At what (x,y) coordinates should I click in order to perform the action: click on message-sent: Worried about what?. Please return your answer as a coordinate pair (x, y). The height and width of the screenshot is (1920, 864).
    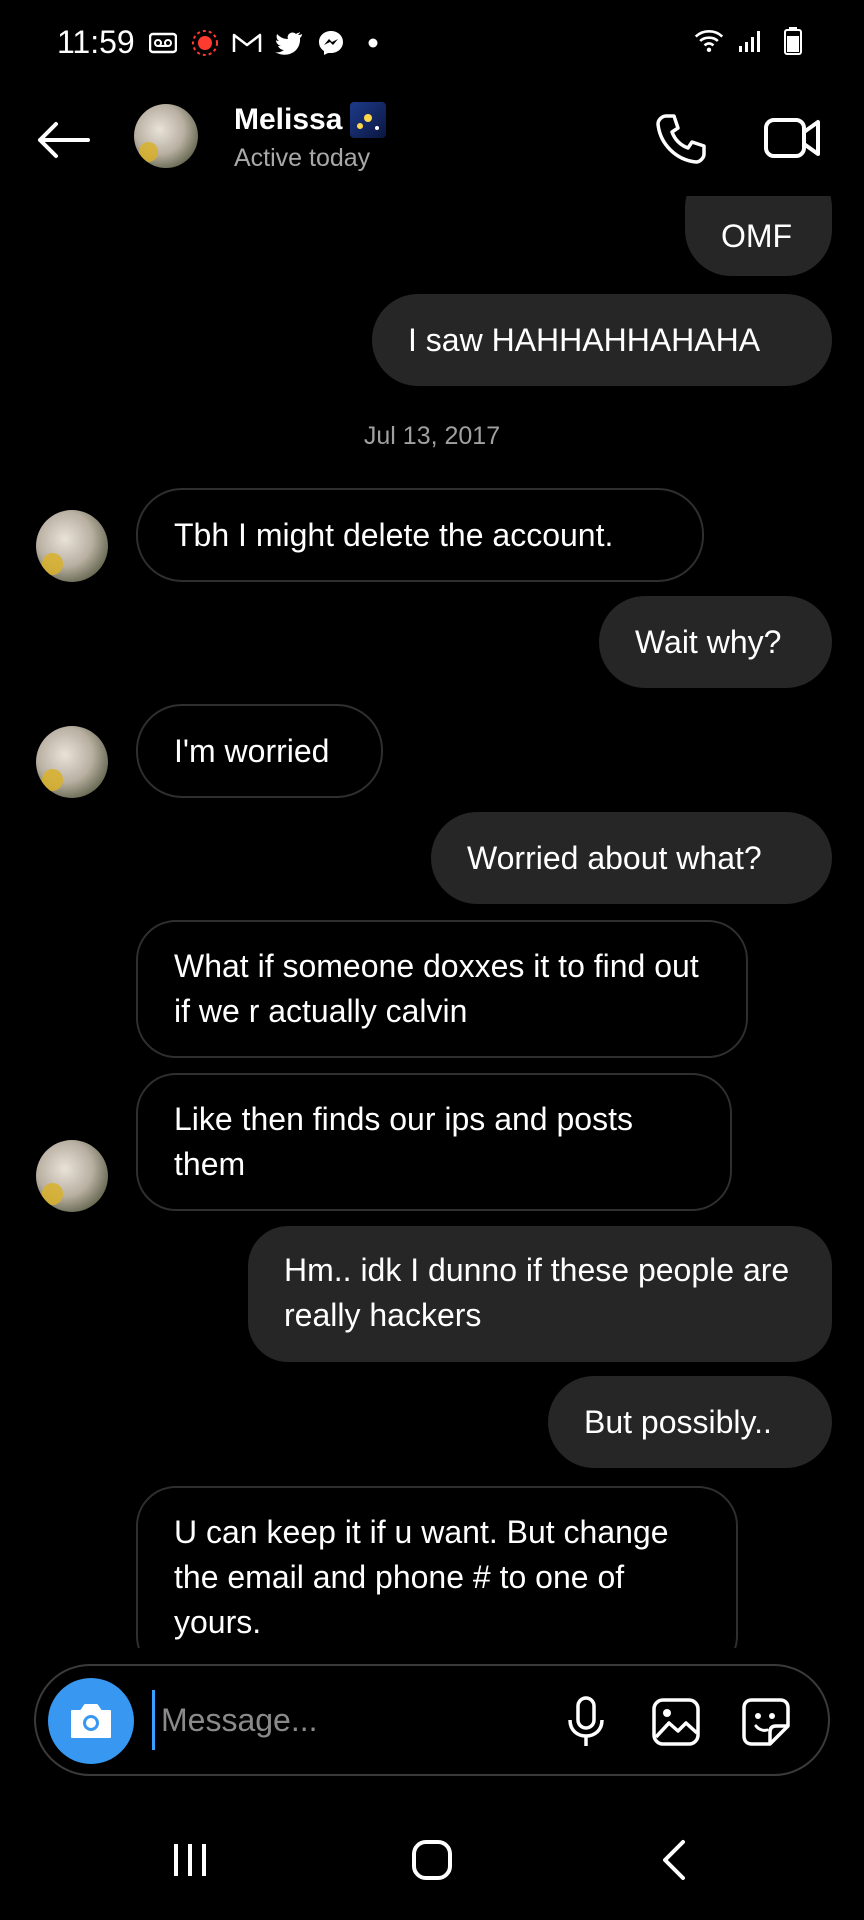
    Looking at the image, I should click on (631, 858).